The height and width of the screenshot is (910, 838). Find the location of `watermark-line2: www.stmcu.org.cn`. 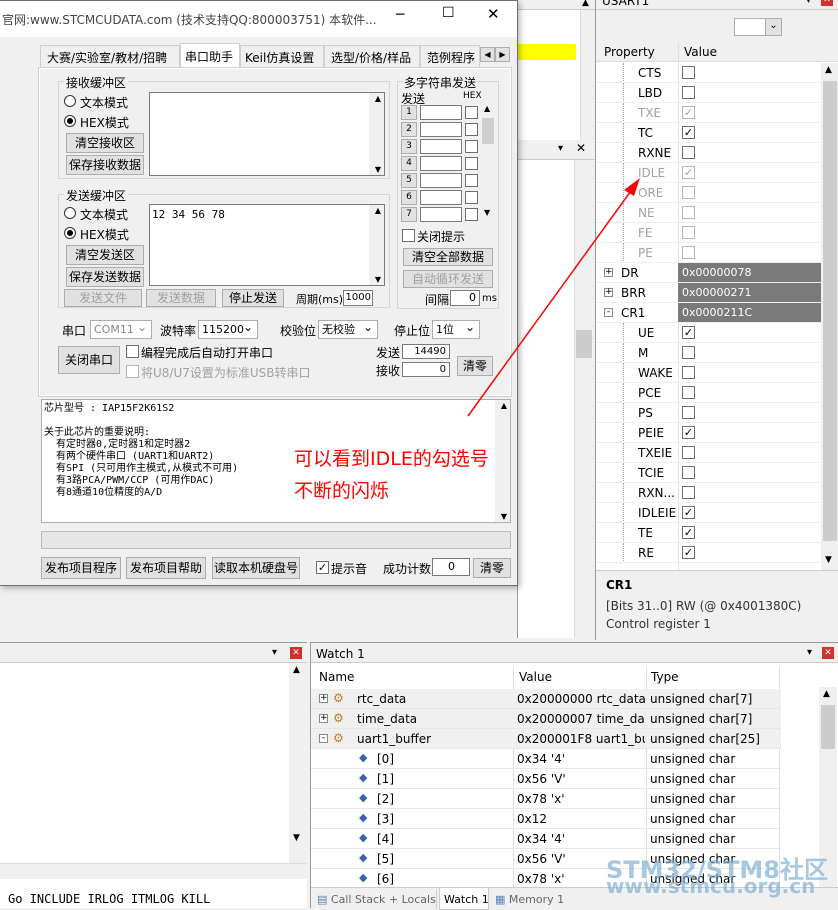

watermark-line2: www.stmcu.org.cn is located at coordinates (711, 886).